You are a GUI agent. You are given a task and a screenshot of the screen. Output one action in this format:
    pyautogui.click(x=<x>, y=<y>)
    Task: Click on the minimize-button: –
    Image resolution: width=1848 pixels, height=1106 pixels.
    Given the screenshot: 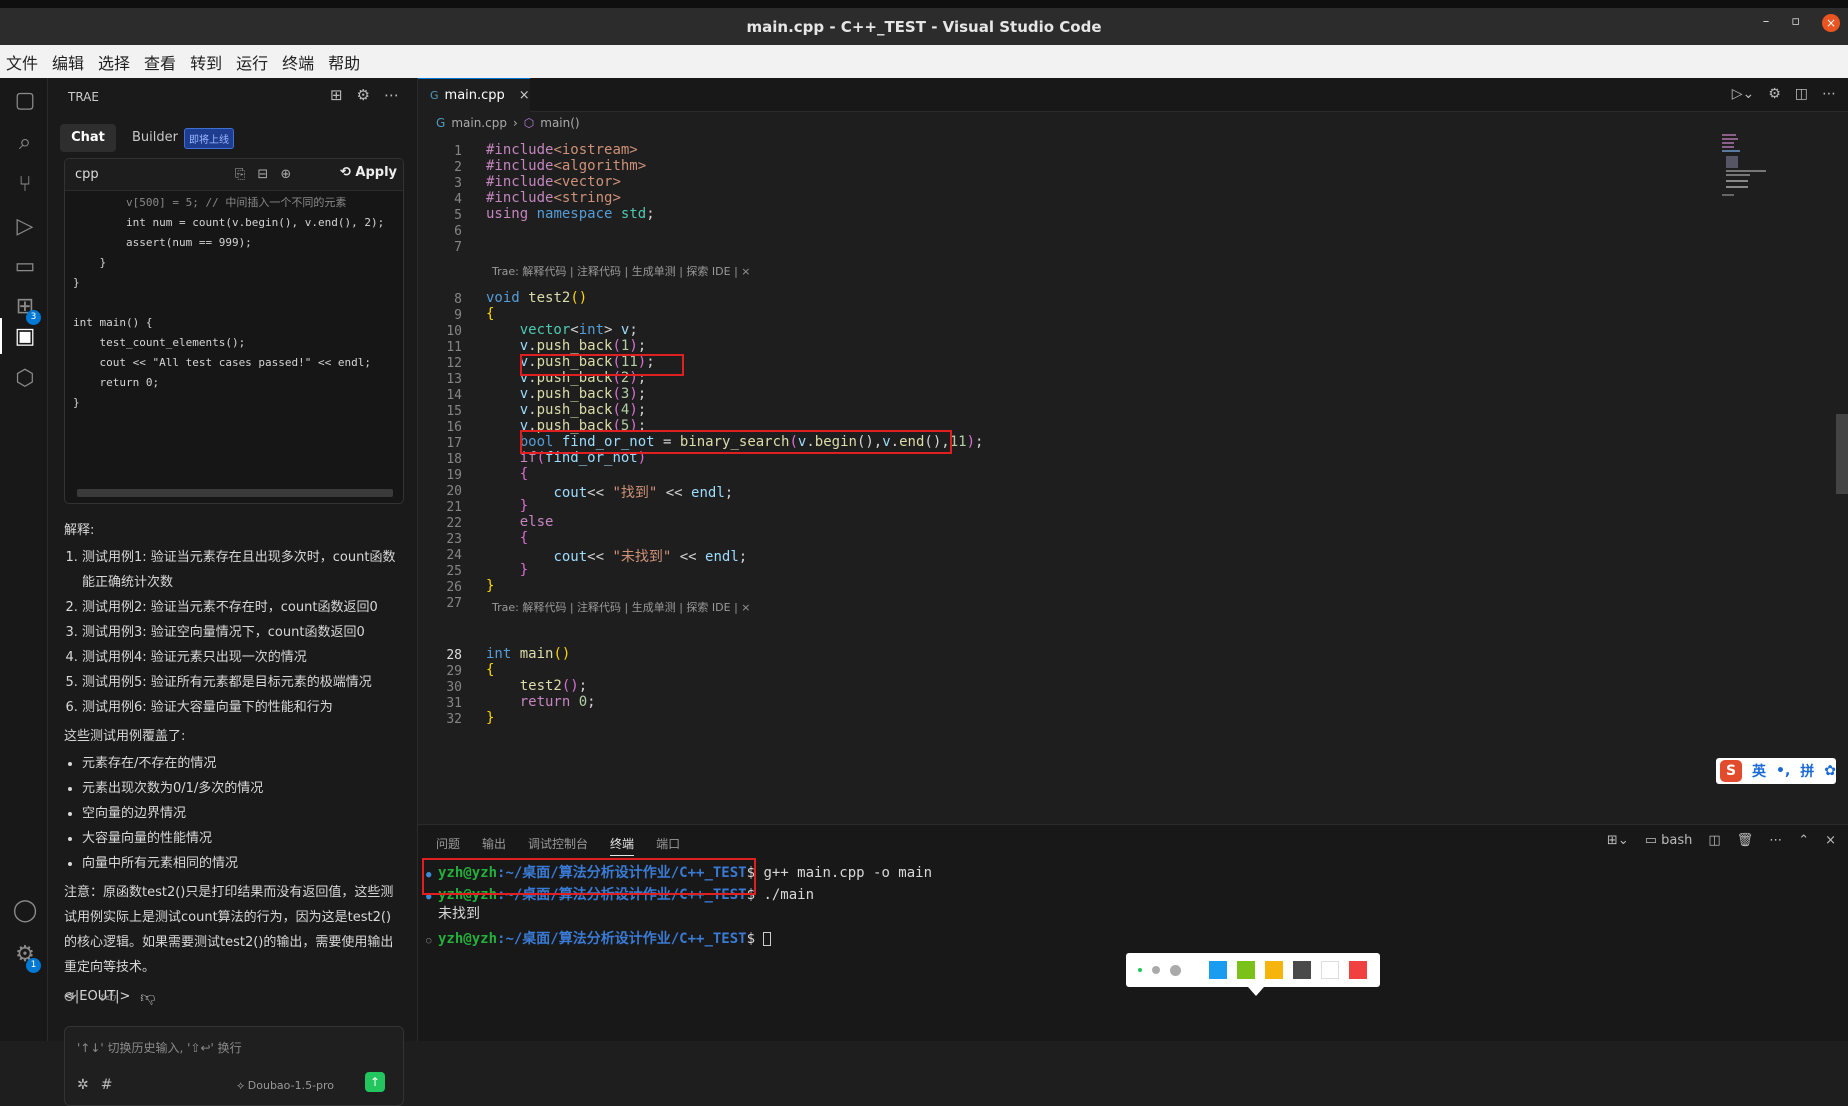 What is the action you would take?
    pyautogui.click(x=1766, y=23)
    